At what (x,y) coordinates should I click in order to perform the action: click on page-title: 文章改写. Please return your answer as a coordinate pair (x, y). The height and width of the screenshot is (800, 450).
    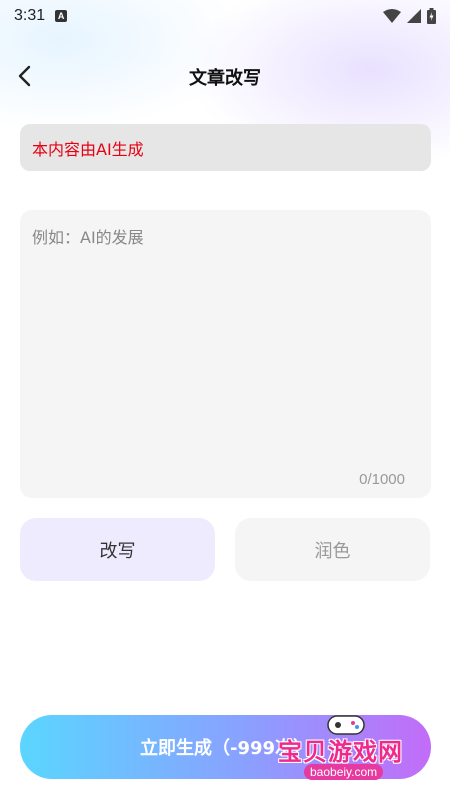
    Looking at the image, I should click on (225, 78).